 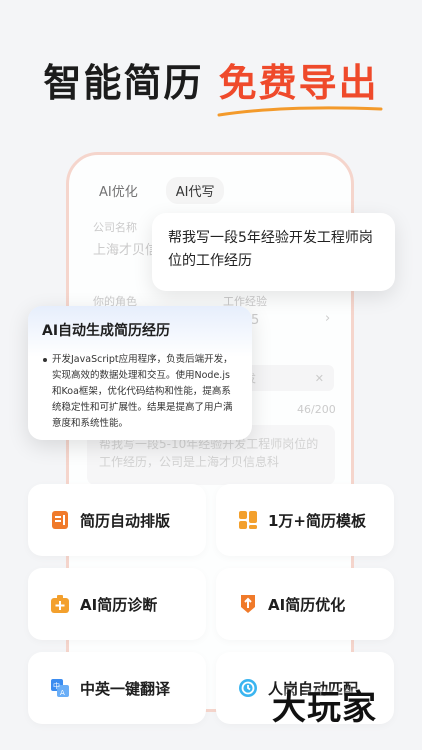 What do you see at coordinates (157, 190) in the screenshot?
I see `editor-tabs: AI优化 AI代写` at bounding box center [157, 190].